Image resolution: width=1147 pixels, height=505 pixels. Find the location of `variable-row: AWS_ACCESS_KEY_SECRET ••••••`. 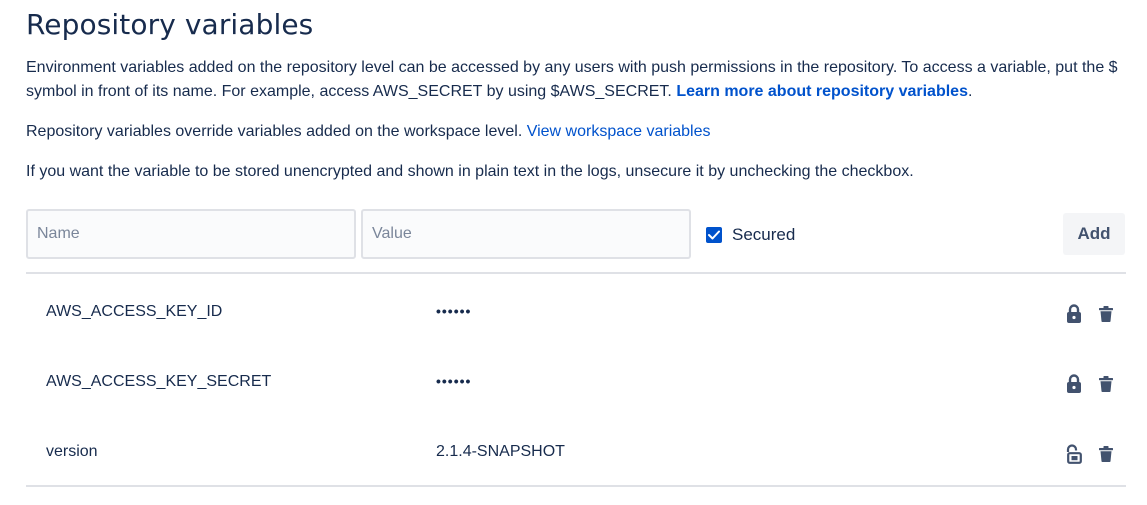

variable-row: AWS_ACCESS_KEY_SECRET •••••• is located at coordinates (576, 381).